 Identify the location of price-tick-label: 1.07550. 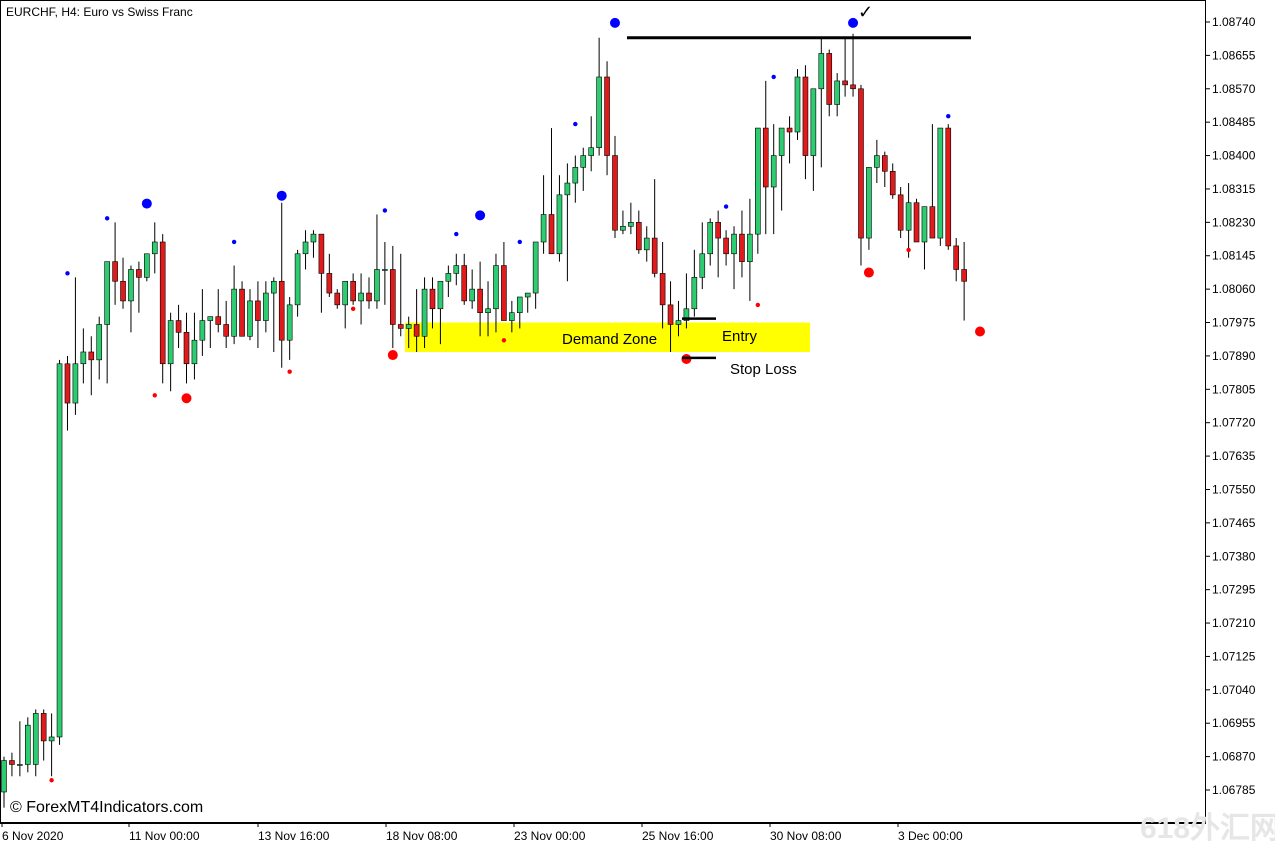
(1234, 489).